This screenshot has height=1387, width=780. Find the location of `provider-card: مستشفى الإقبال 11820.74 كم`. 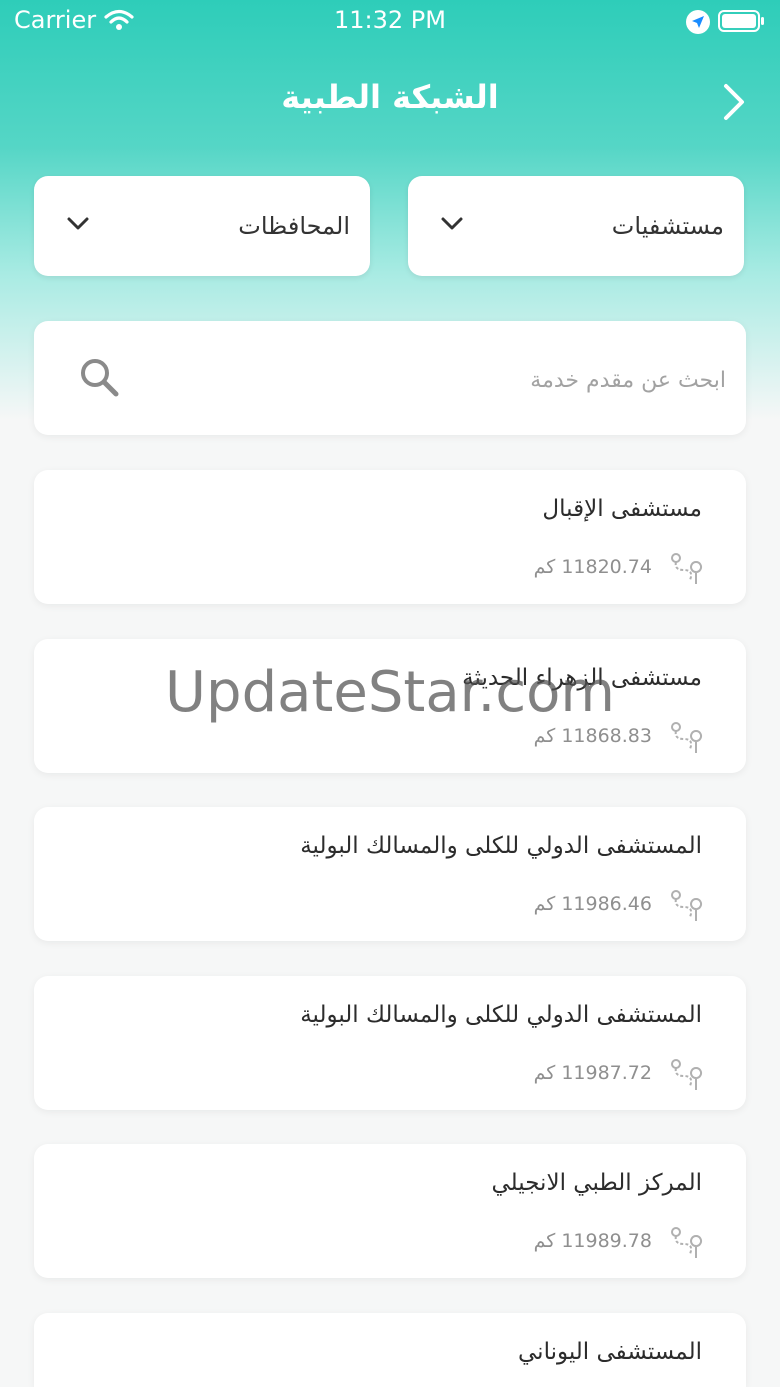

provider-card: مستشفى الإقبال 11820.74 كم is located at coordinates (390, 537).